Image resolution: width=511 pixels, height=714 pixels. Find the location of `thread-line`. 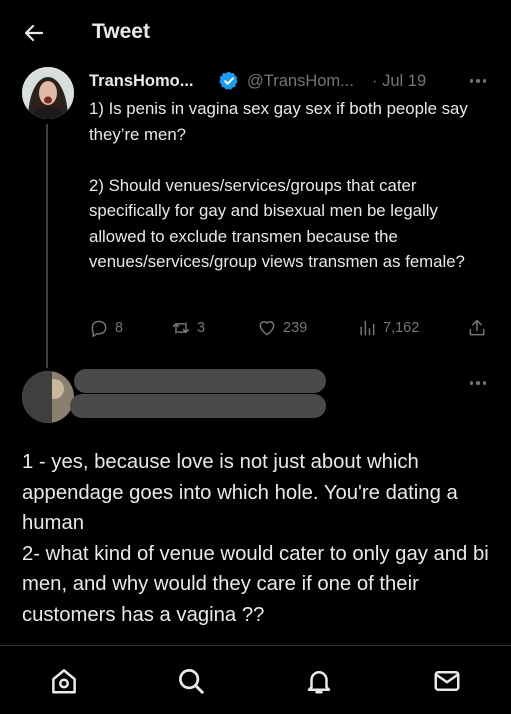

thread-line is located at coordinates (47, 246).